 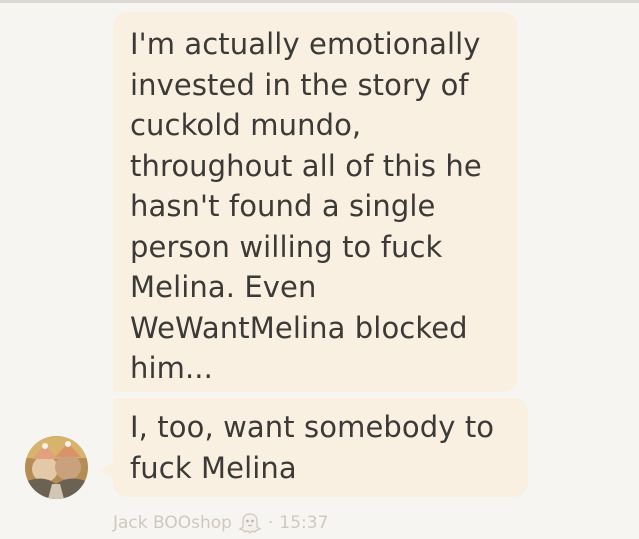 What do you see at coordinates (319, 1) in the screenshot?
I see `top-divider` at bounding box center [319, 1].